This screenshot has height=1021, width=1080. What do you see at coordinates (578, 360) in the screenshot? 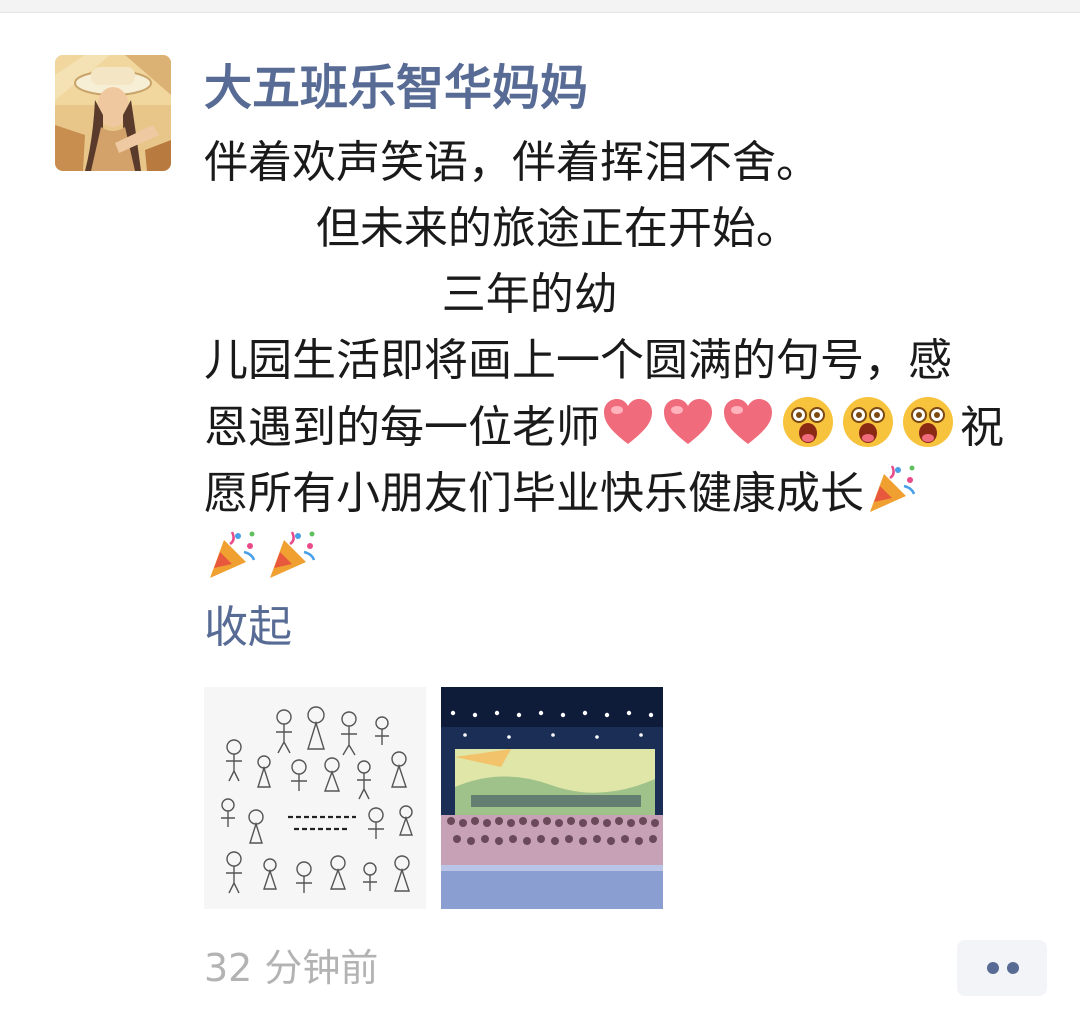
I see `post-text-line: 儿园生活即将画上一个圆满的句号，感` at bounding box center [578, 360].